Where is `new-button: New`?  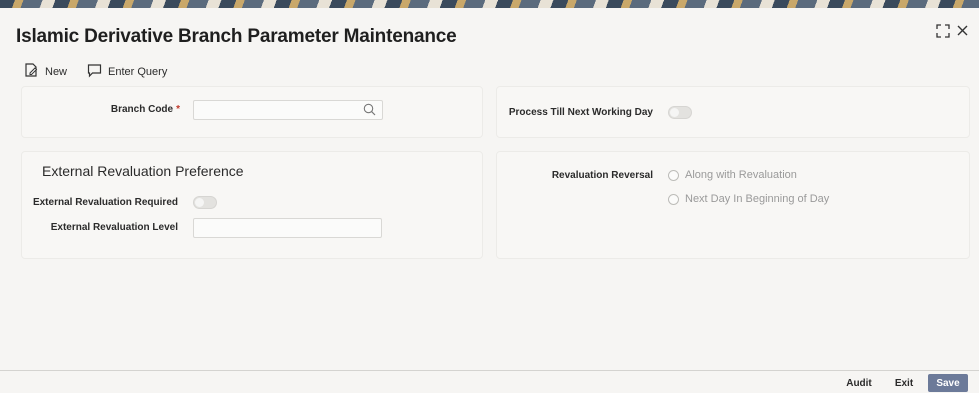 new-button: New is located at coordinates (45, 72).